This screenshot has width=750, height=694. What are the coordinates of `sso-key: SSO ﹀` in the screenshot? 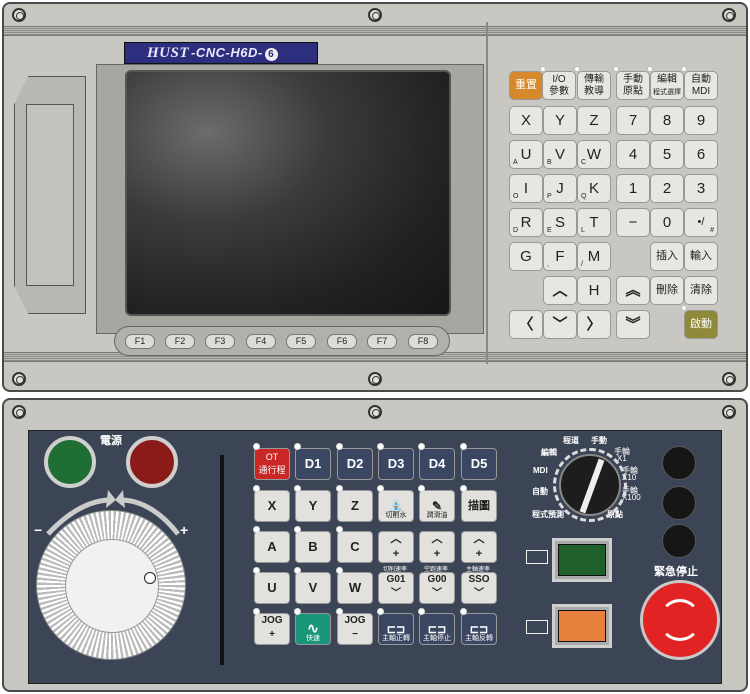 It's located at (479, 588).